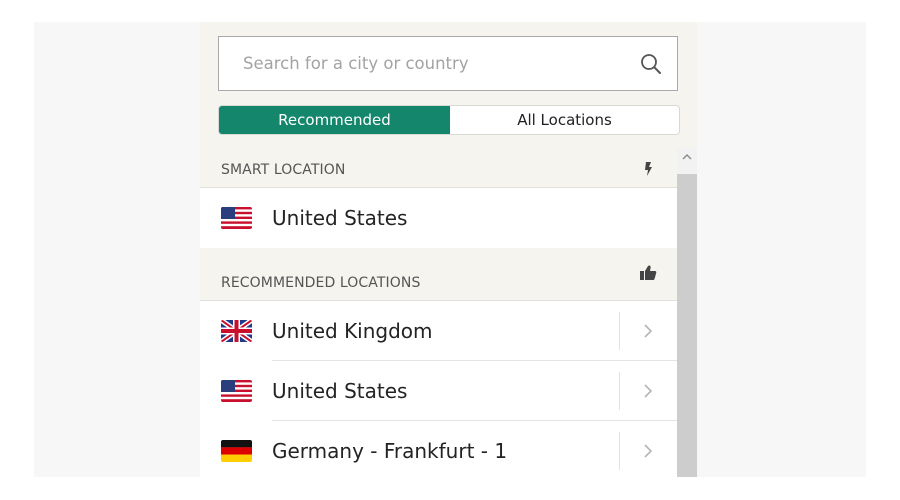  What do you see at coordinates (687, 325) in the screenshot?
I see `scrollbar-thumb` at bounding box center [687, 325].